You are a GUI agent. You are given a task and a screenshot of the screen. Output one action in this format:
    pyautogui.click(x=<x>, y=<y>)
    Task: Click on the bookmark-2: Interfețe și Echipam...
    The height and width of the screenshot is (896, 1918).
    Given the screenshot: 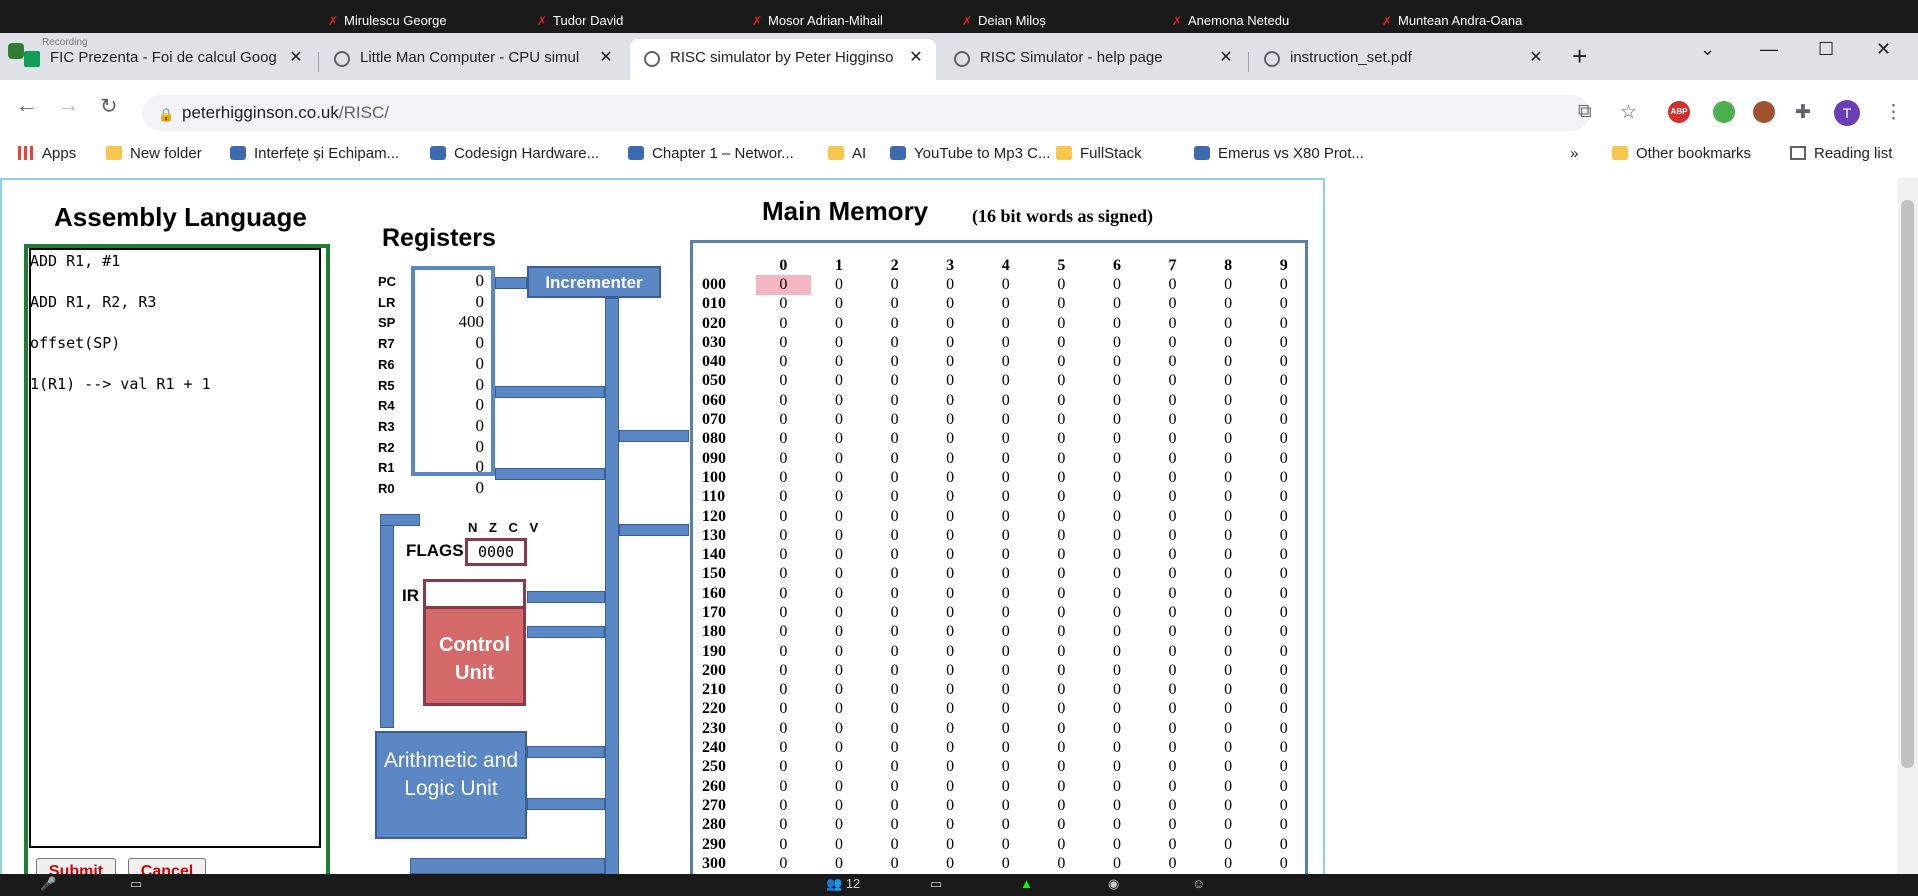 What is the action you would take?
    pyautogui.click(x=314, y=154)
    